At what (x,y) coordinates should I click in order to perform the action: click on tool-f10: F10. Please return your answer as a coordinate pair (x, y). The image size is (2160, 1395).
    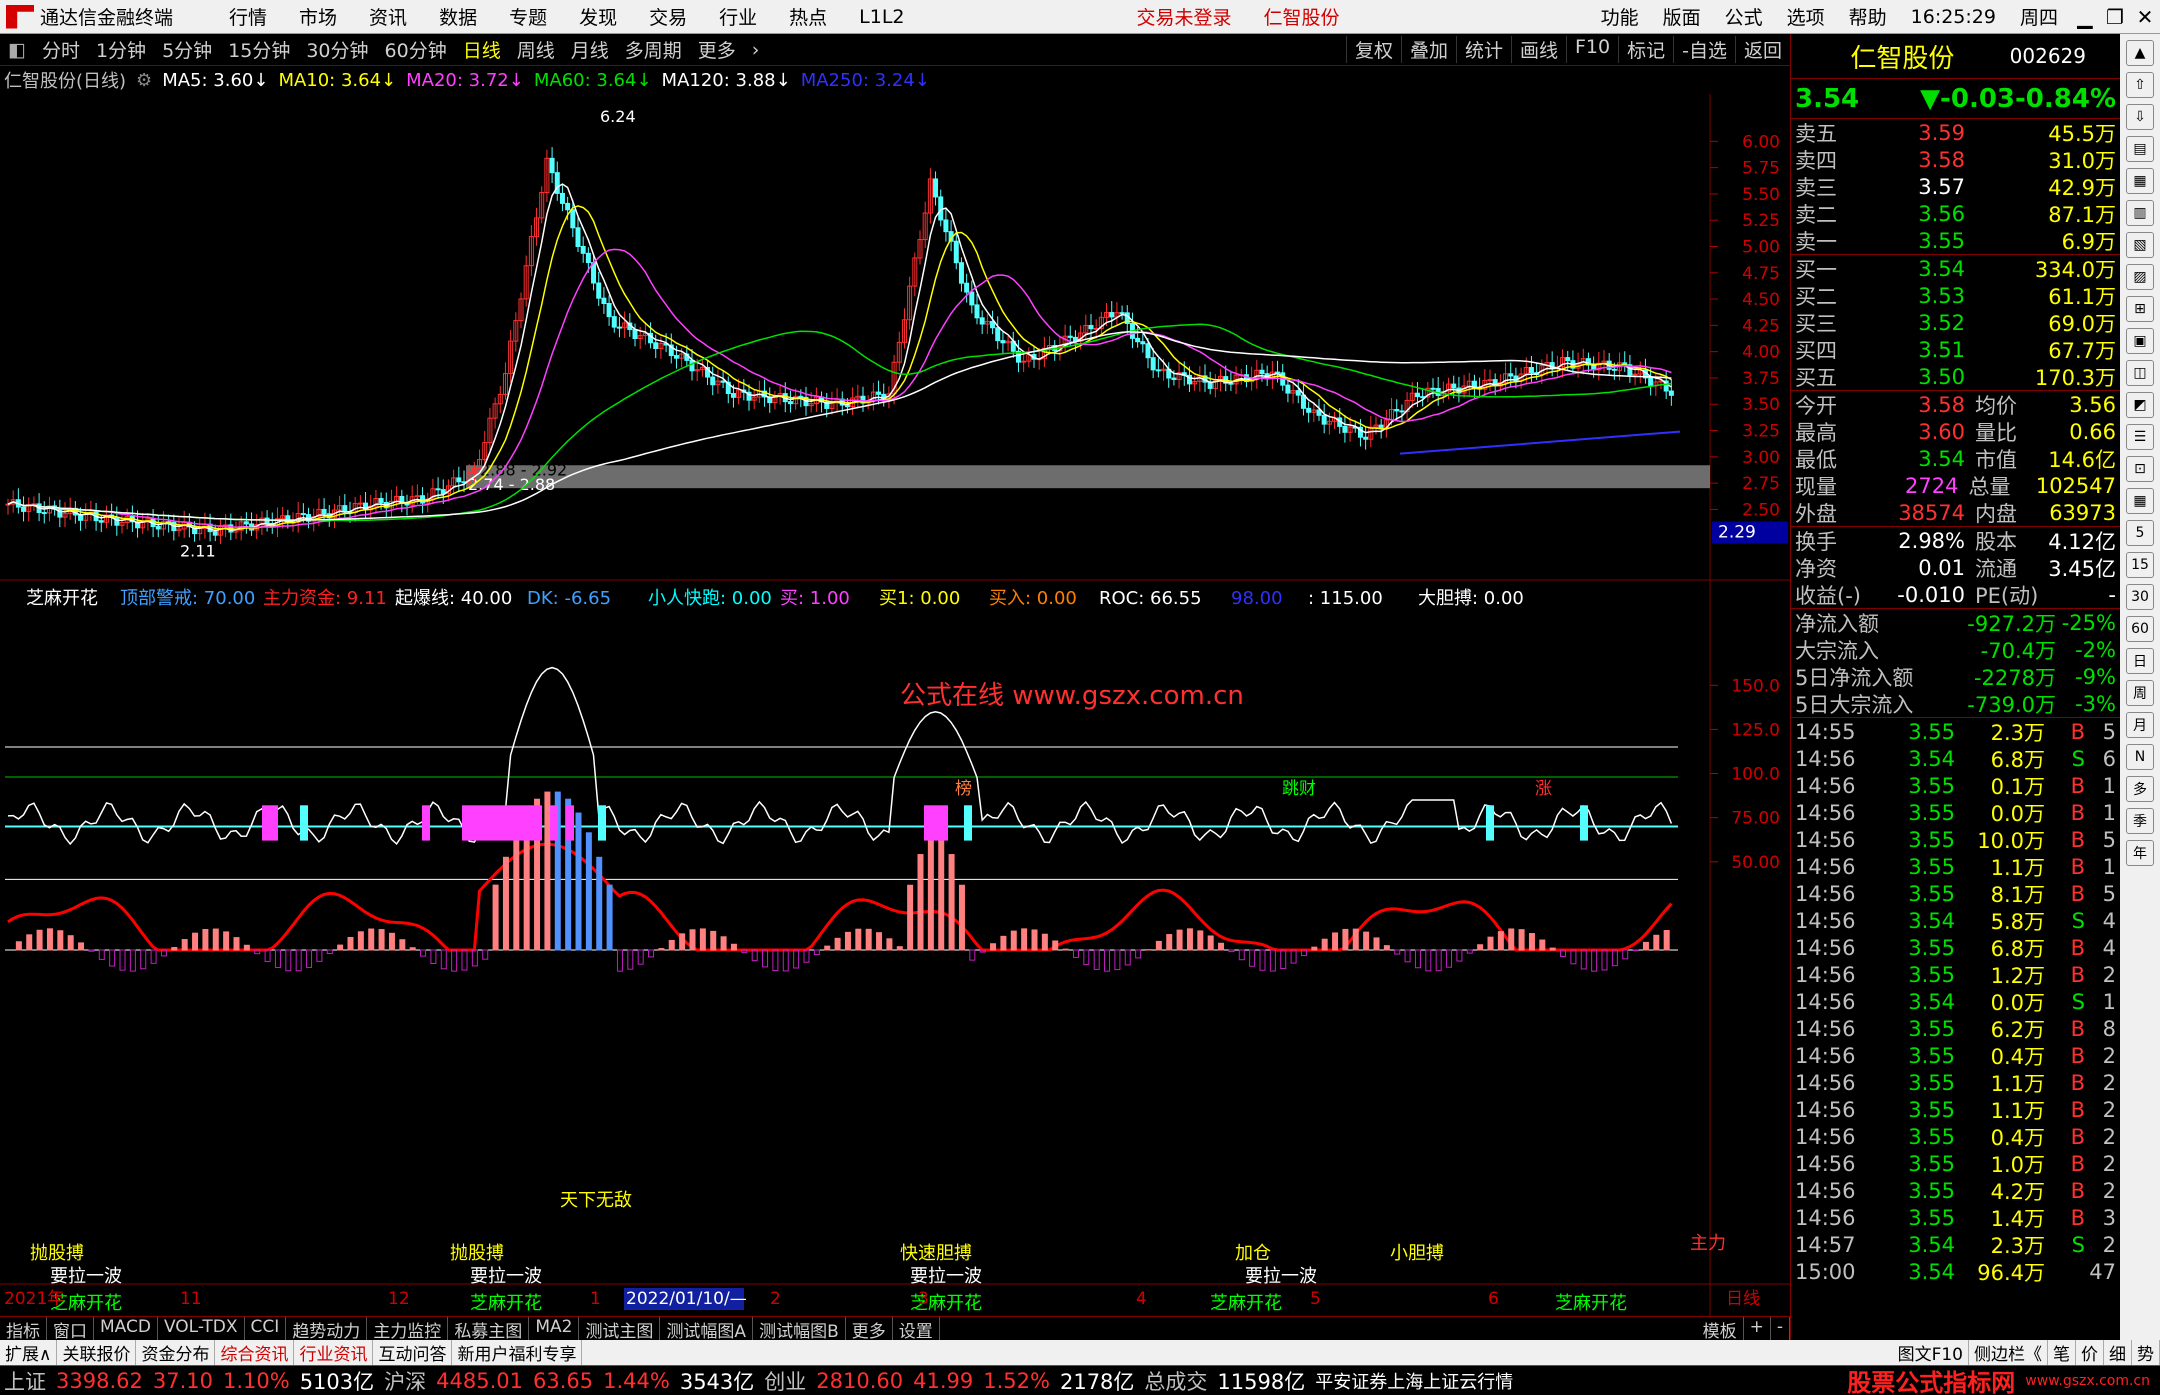
    Looking at the image, I should click on (1592, 49).